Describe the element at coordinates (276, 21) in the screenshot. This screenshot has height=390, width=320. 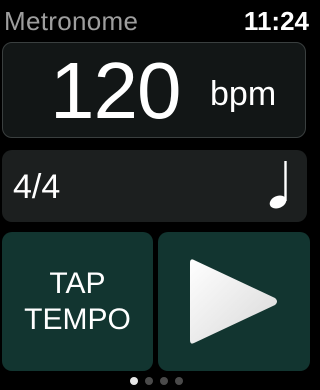
I see `clock: 11:24` at that location.